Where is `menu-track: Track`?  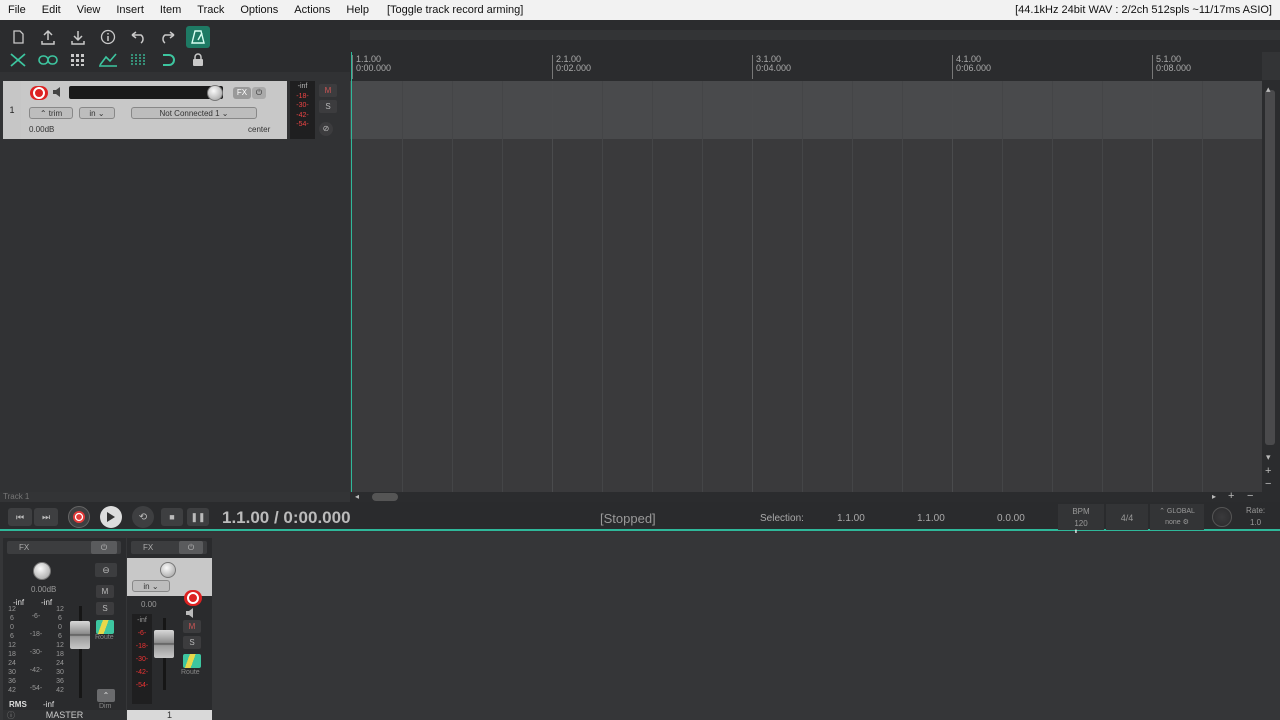
menu-track: Track is located at coordinates (210, 10).